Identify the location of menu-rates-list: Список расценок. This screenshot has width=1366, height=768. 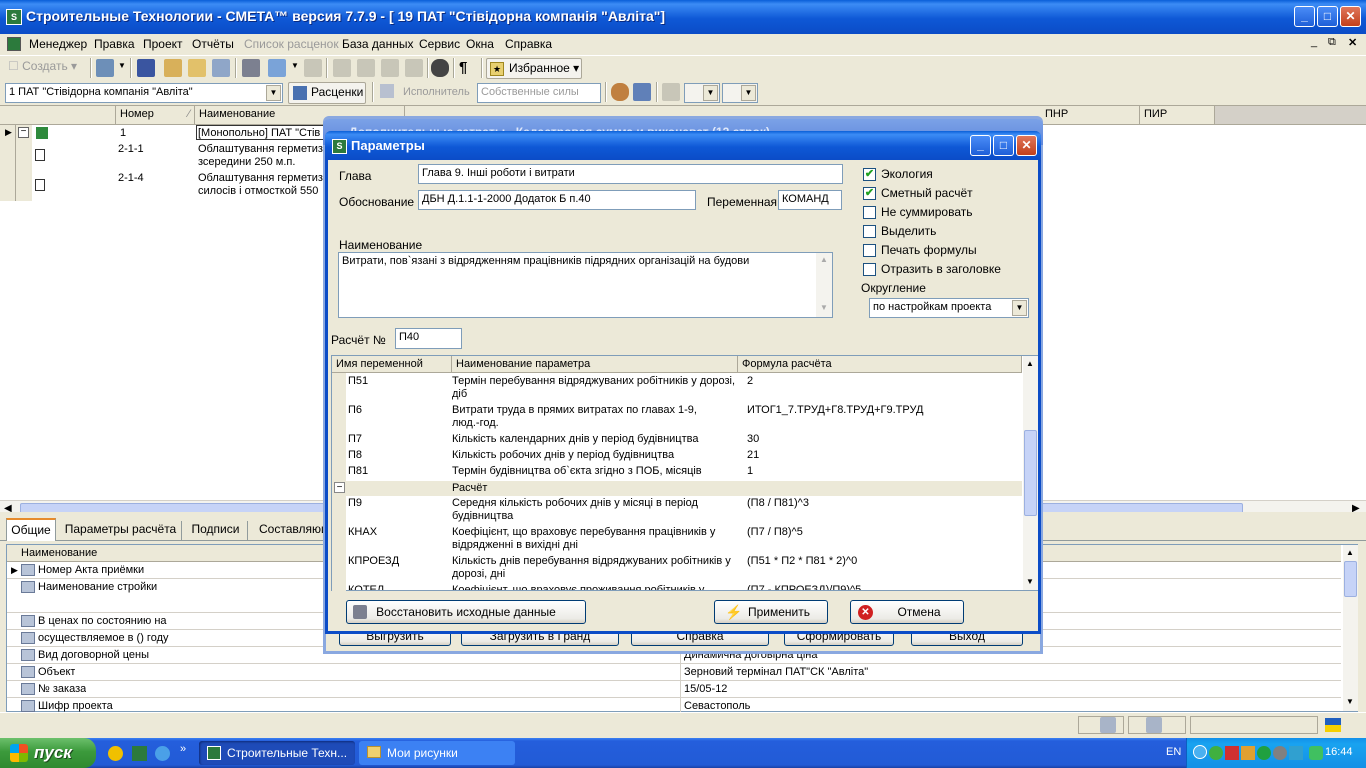
(291, 44).